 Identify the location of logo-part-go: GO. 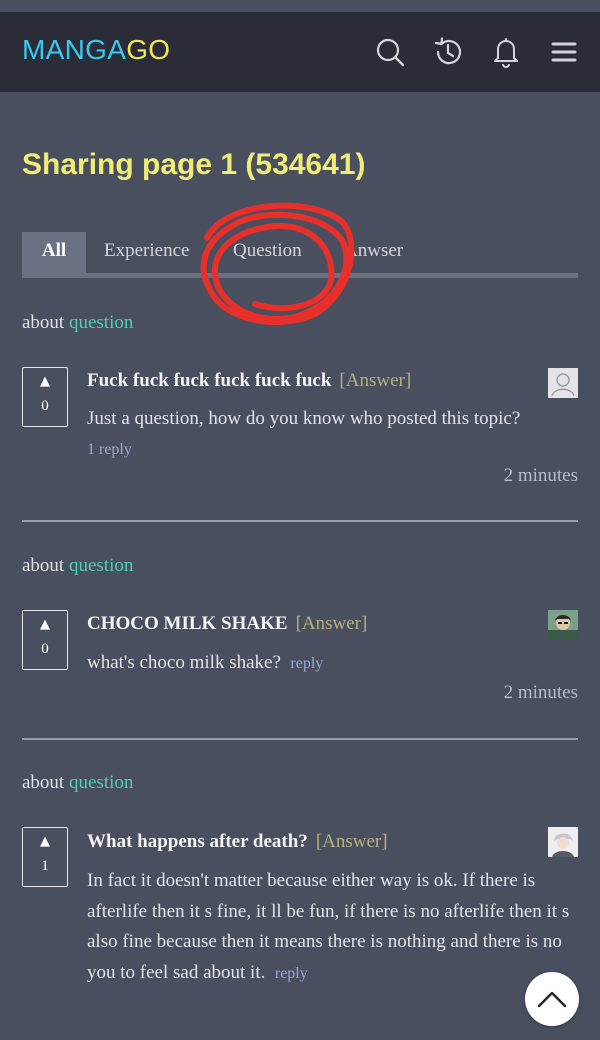
(148, 49).